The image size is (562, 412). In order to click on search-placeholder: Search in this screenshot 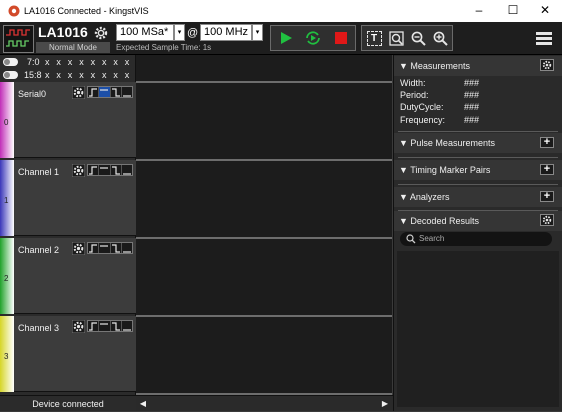, I will do `click(432, 238)`.